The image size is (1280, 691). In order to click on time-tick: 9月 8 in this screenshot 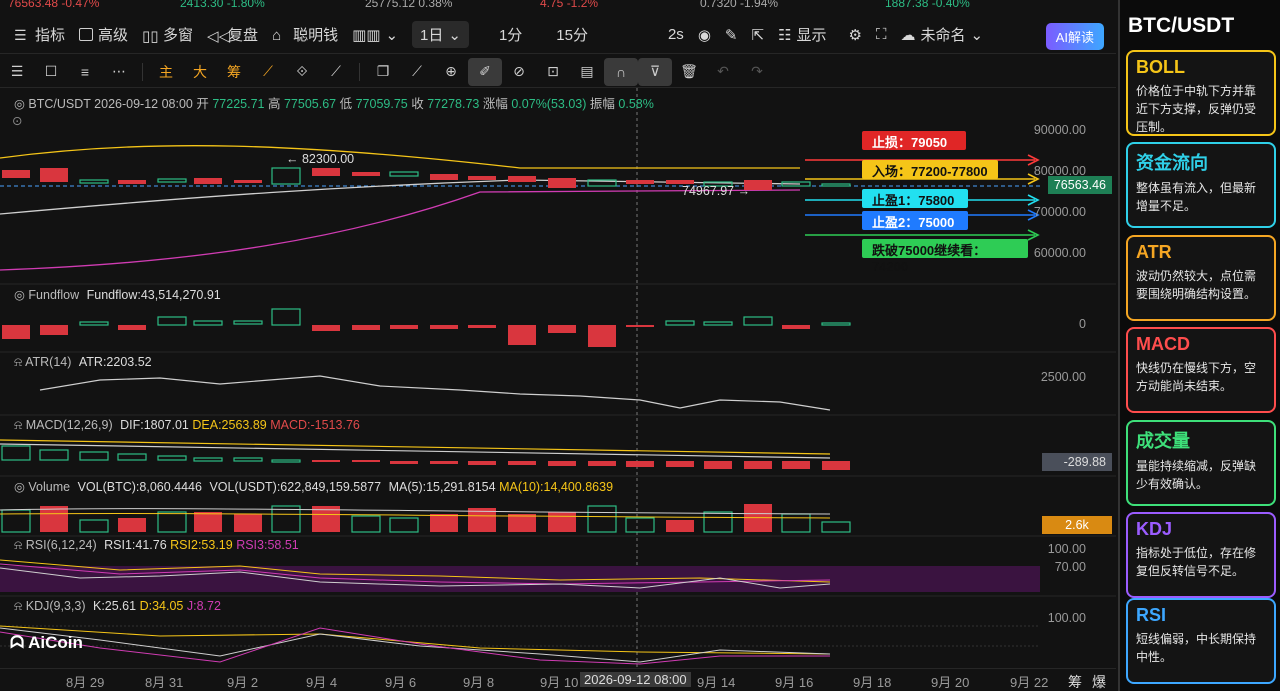, I will do `click(479, 682)`.